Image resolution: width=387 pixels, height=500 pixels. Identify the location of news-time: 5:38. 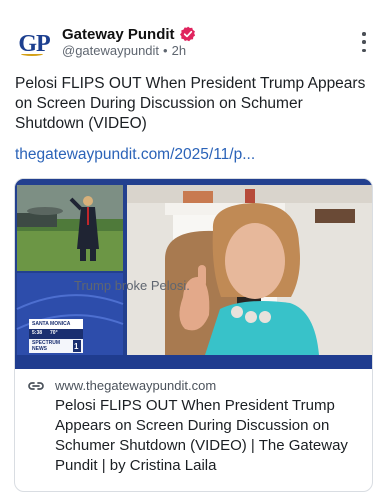
(37, 333).